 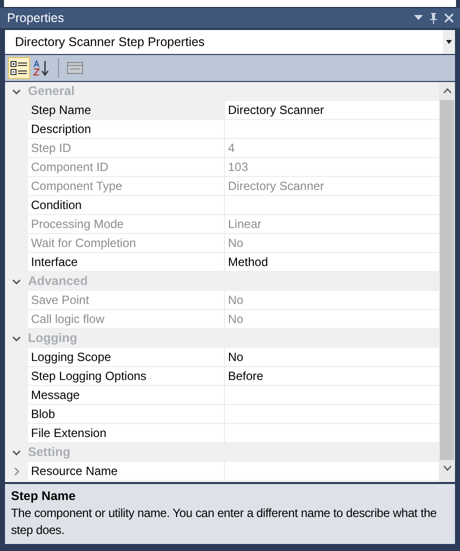 I want to click on description-text: The component or utility name. You can enter a different name to describe what the step does., so click(x=224, y=522).